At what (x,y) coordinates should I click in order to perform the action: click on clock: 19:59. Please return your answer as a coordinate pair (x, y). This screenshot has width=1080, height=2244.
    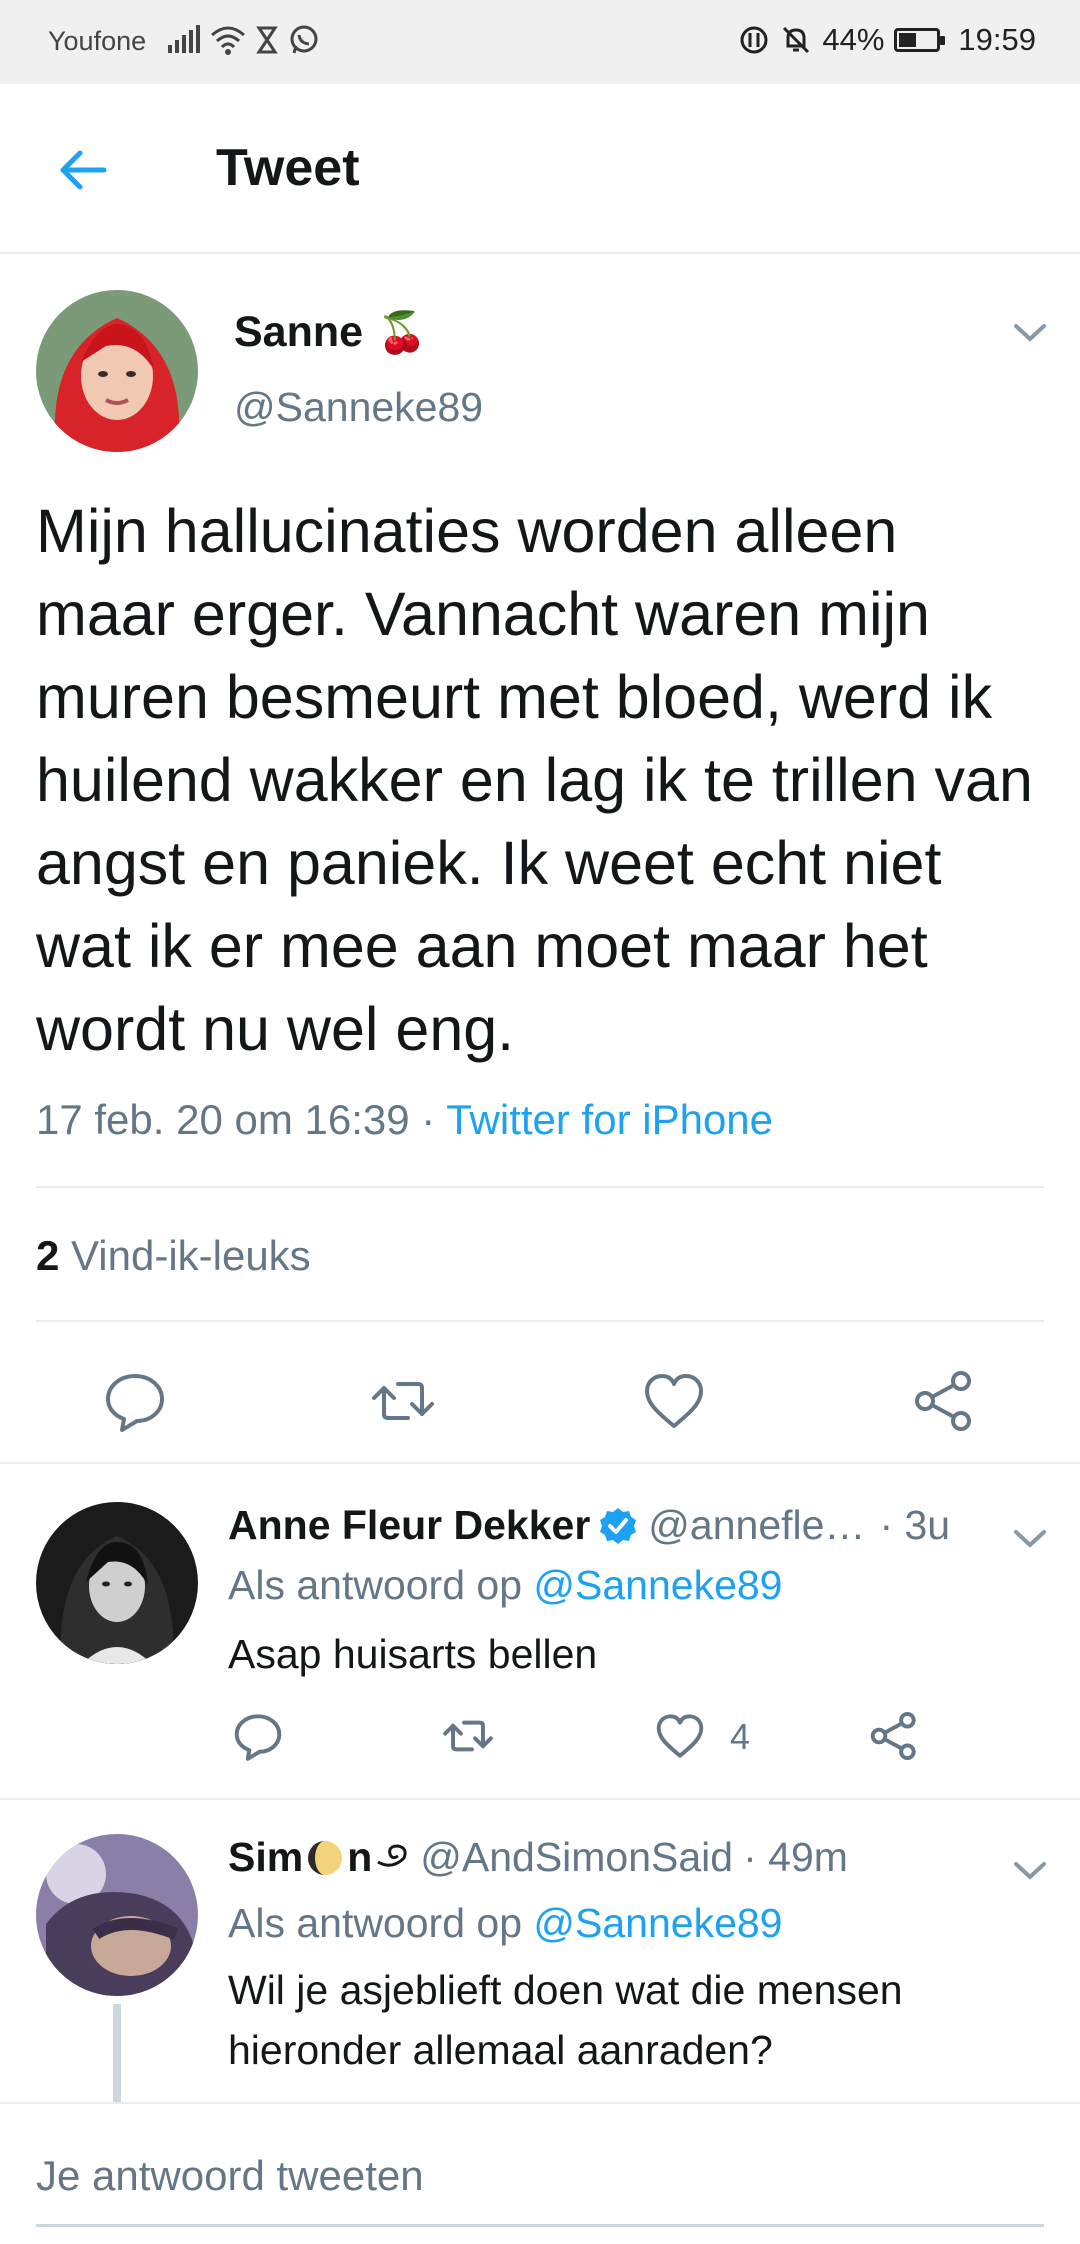
    Looking at the image, I should click on (997, 39).